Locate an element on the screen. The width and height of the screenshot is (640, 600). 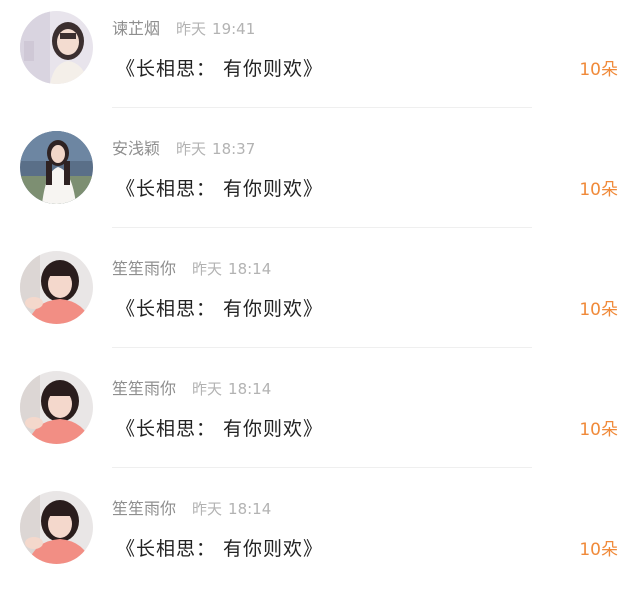
comment-meta: 安浅颖 昨天 18:37 is located at coordinates (183, 149).